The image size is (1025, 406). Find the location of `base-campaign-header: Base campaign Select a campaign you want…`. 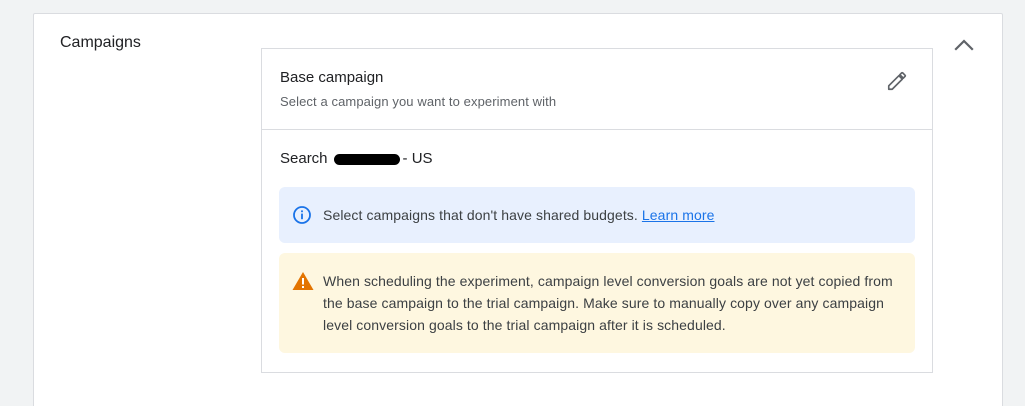

base-campaign-header: Base campaign Select a campaign you want… is located at coordinates (597, 89).